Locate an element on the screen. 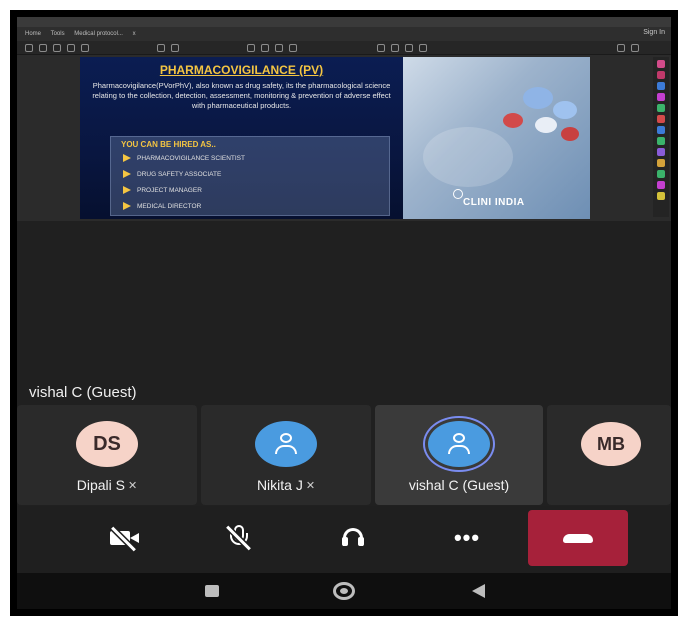  participant-tile: MB is located at coordinates (609, 455).